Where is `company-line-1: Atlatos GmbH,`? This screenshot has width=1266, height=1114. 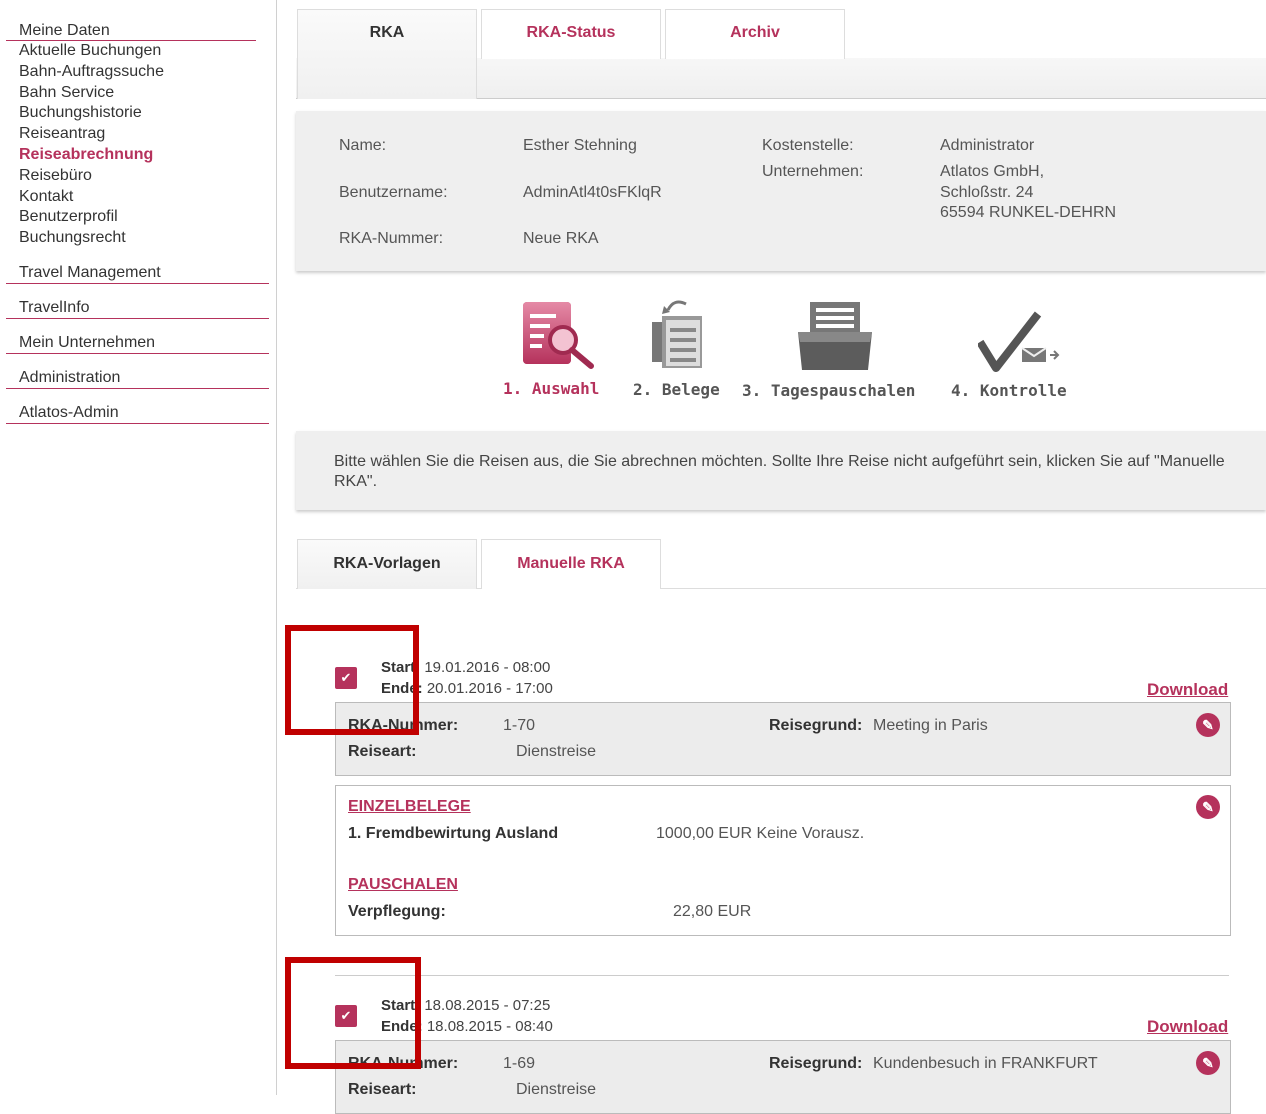
company-line-1: Atlatos GmbH, is located at coordinates (992, 171).